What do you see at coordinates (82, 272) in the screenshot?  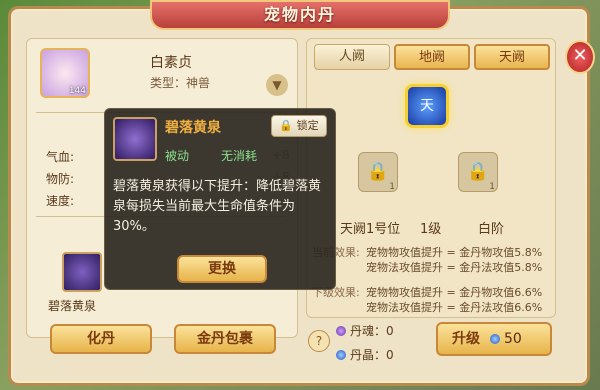 I see `skill-slot-icon` at bounding box center [82, 272].